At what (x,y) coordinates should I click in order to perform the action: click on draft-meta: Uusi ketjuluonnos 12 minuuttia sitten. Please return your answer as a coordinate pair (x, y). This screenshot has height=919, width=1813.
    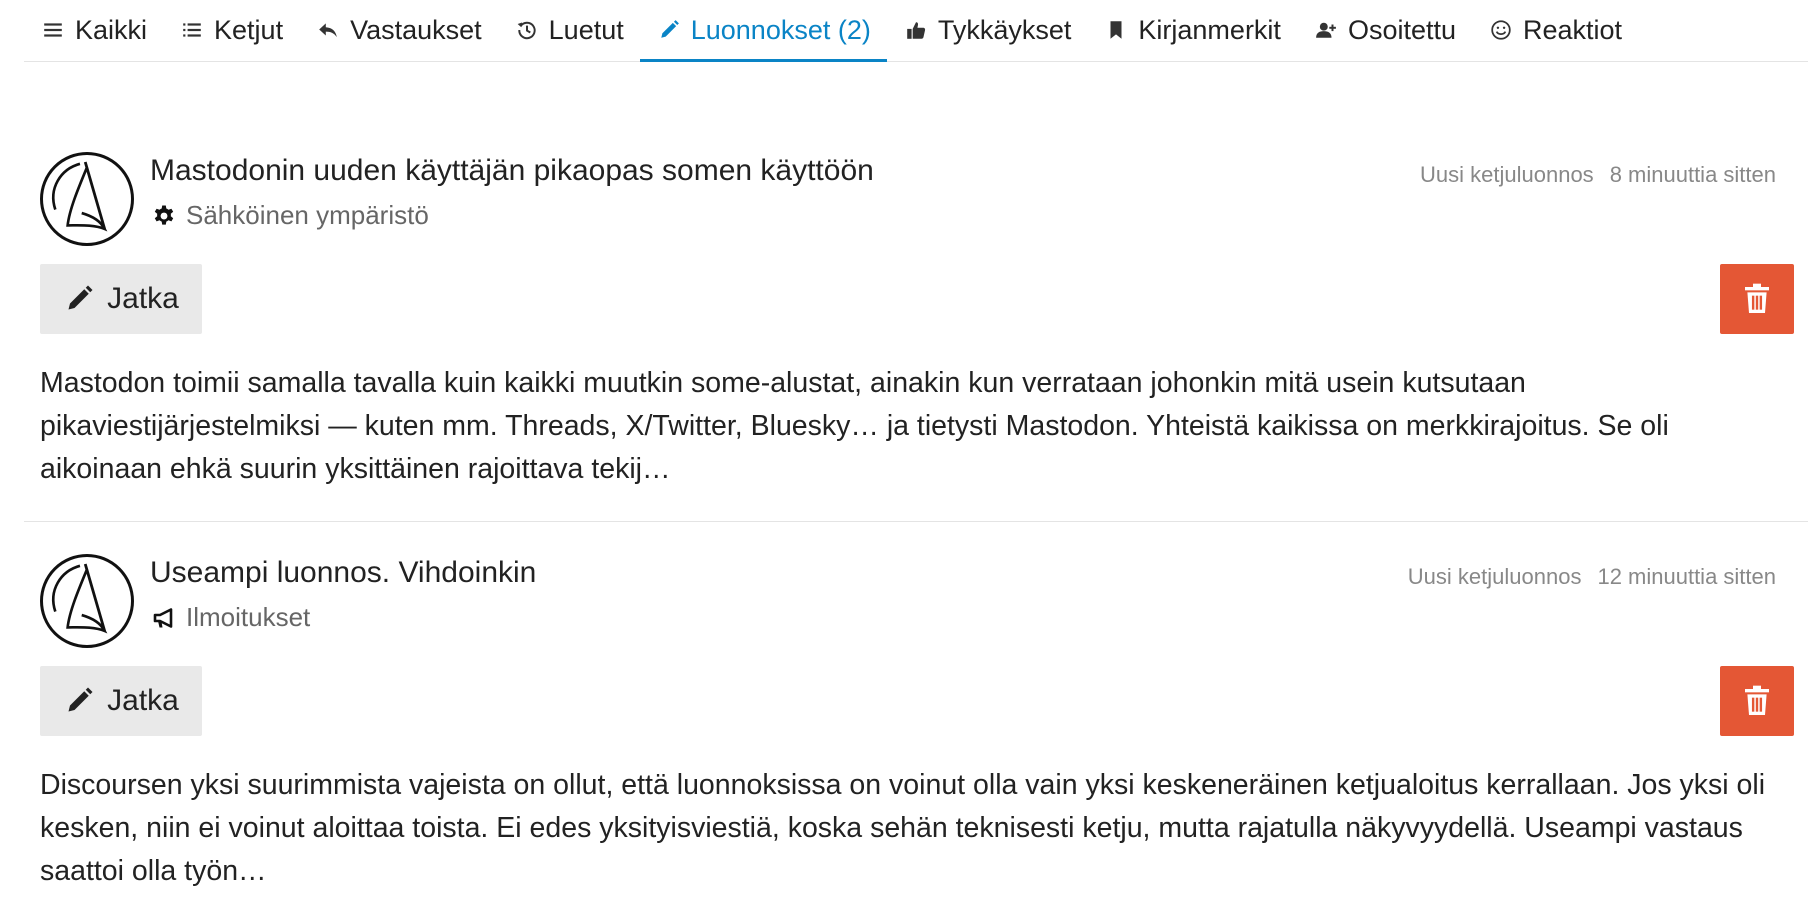
    Looking at the image, I should click on (1592, 577).